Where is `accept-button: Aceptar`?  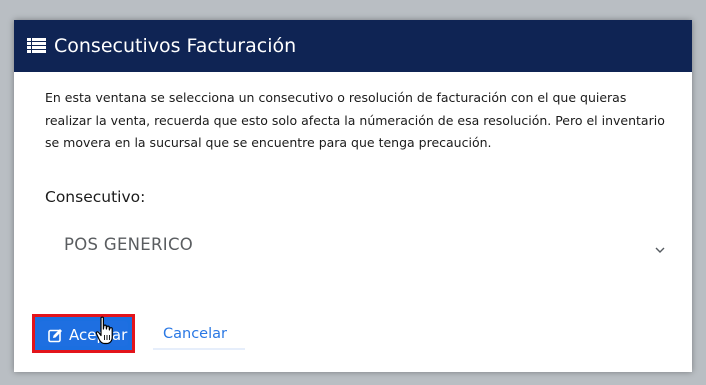 accept-button: Aceptar is located at coordinates (83, 333).